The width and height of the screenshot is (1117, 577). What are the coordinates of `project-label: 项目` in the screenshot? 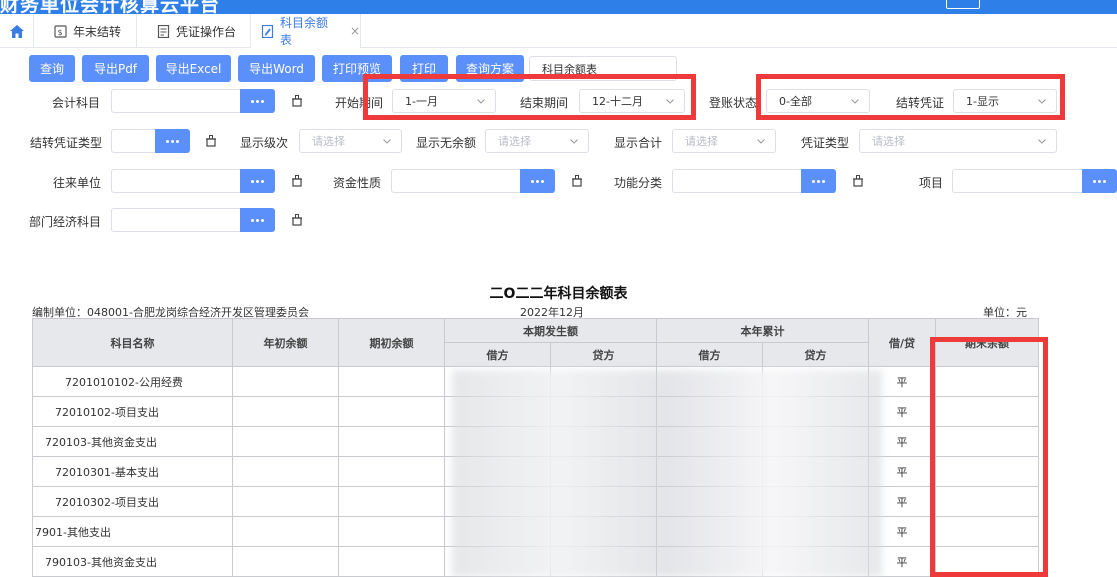 It's located at (930, 183).